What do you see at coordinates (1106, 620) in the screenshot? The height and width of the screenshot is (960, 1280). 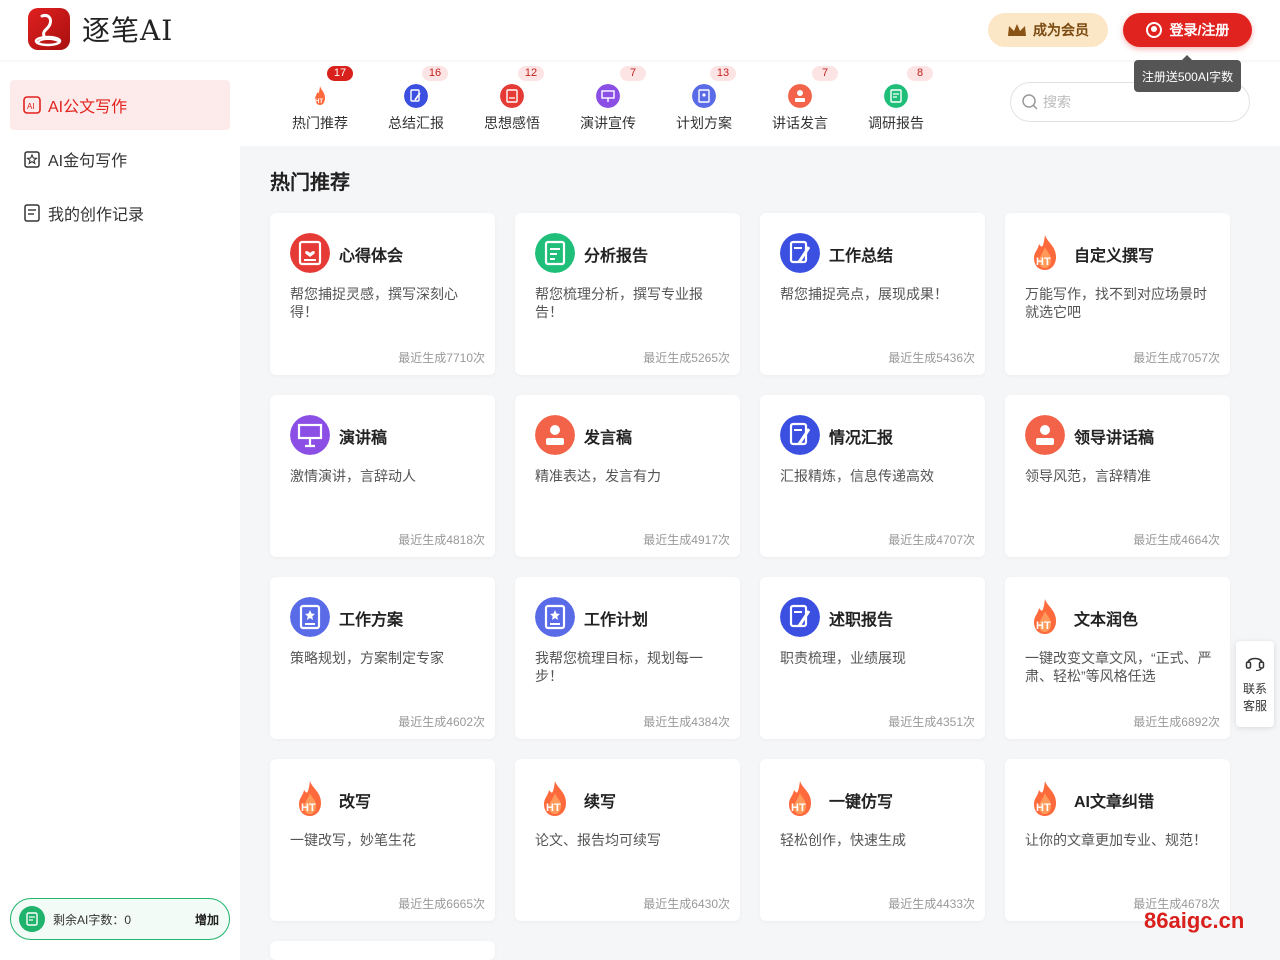 I see `card-title: 文本润色` at bounding box center [1106, 620].